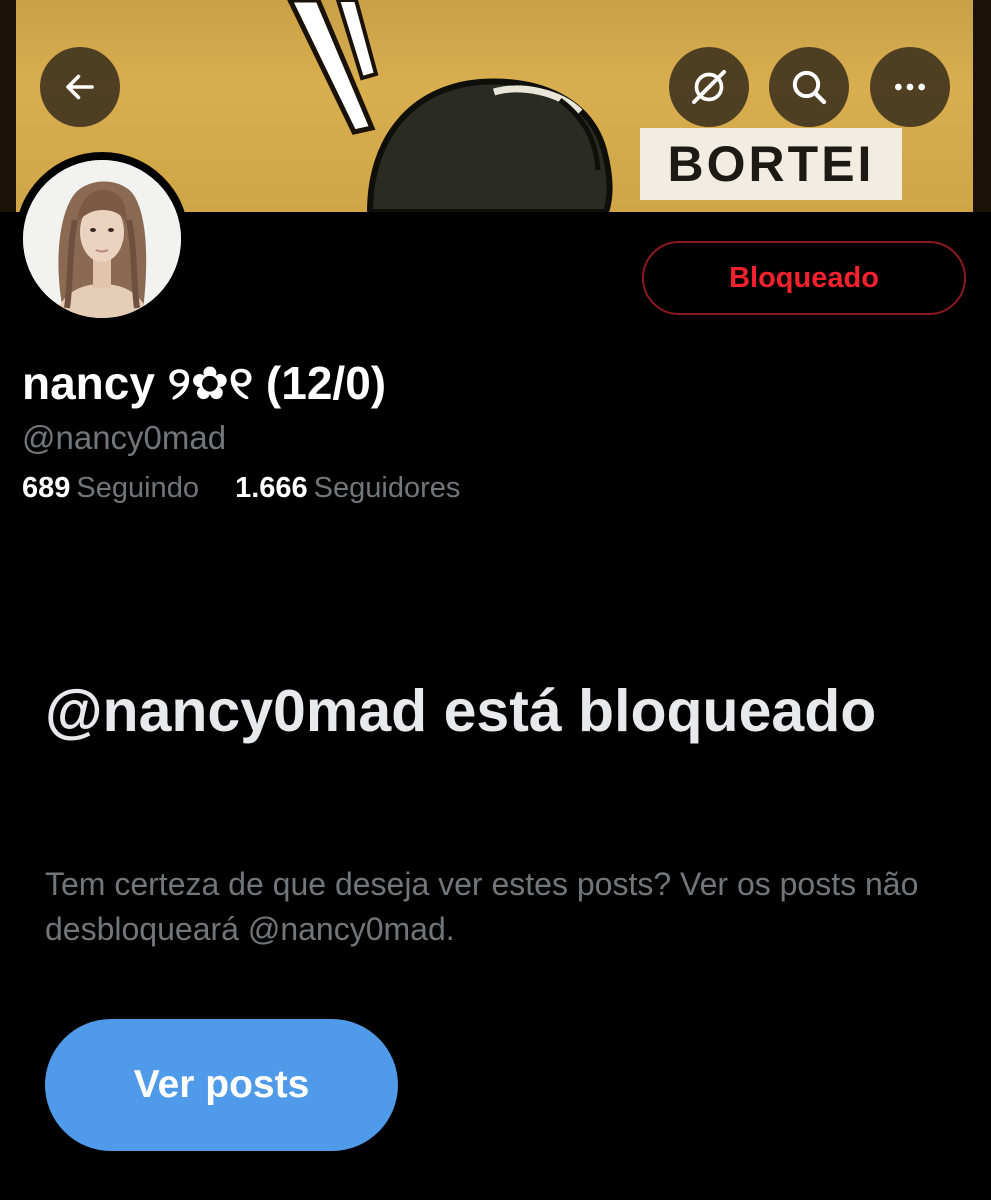 The width and height of the screenshot is (991, 1200). I want to click on following-count: 689, so click(46, 488).